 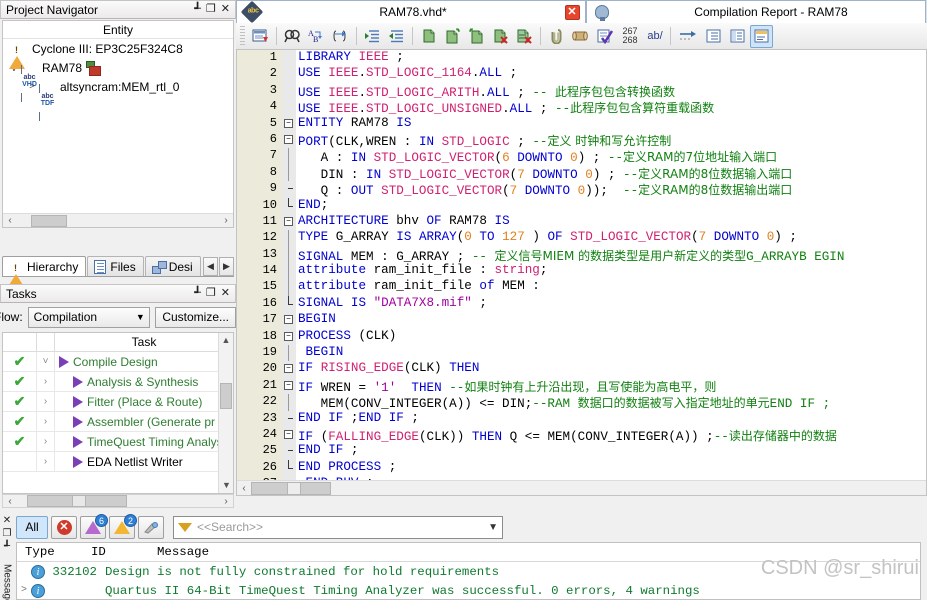 I want to click on code-line: 1 LIBRARY IEEE ;, so click(x=581, y=58).